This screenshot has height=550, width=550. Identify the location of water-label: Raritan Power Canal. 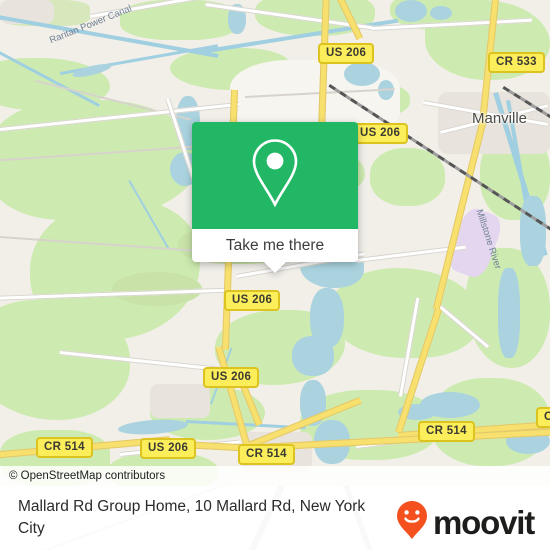
(91, 25).